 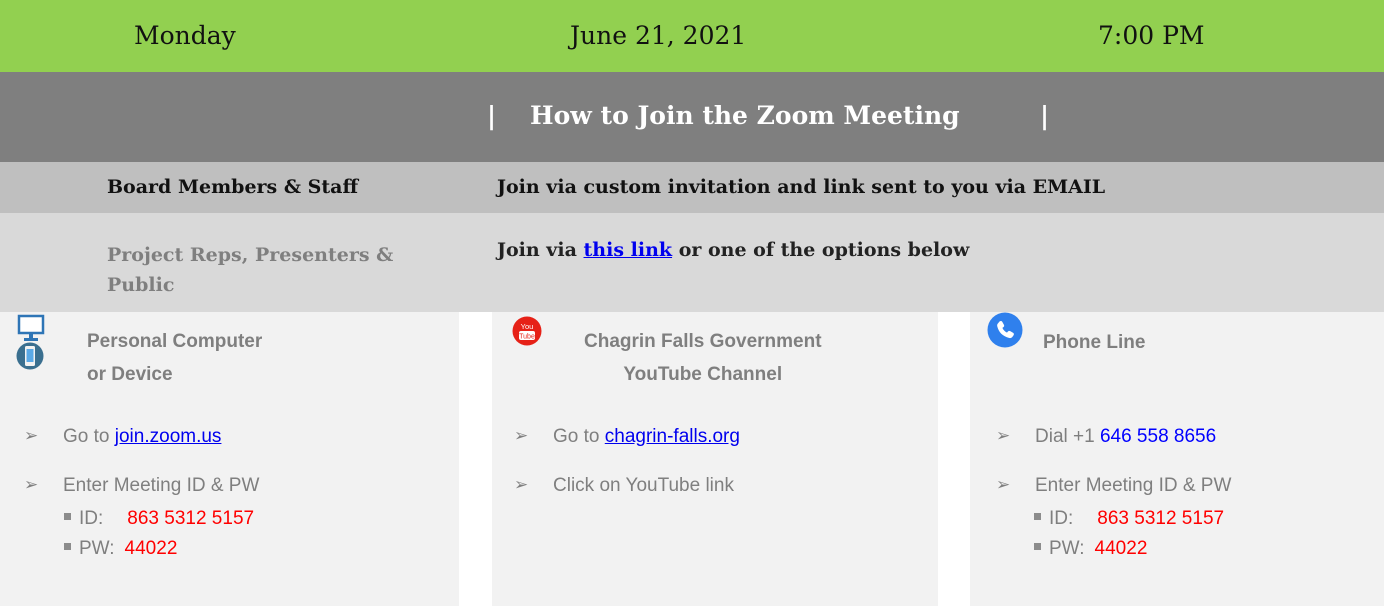 I want to click on date-bar: Monday June 21, 2021 7:00 PM, so click(x=692, y=36).